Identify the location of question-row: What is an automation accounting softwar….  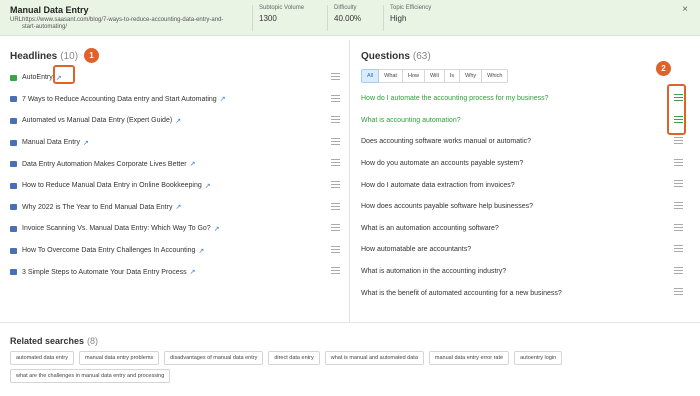
(522, 229).